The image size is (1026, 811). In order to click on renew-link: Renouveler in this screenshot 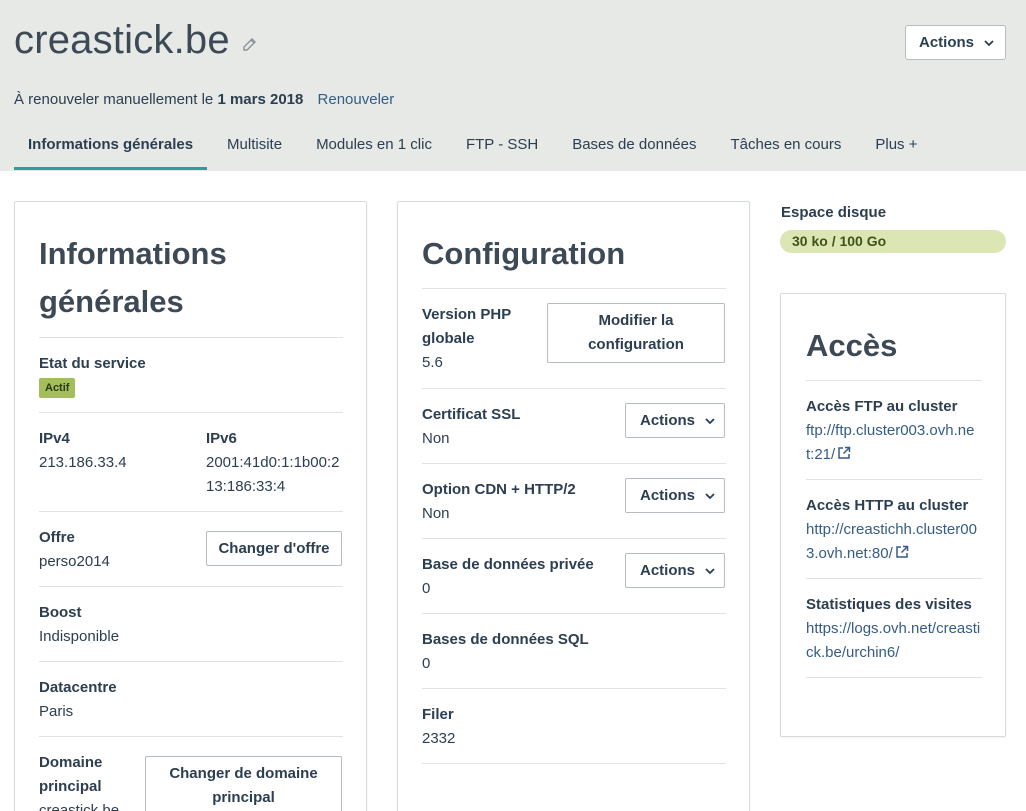, I will do `click(356, 99)`.